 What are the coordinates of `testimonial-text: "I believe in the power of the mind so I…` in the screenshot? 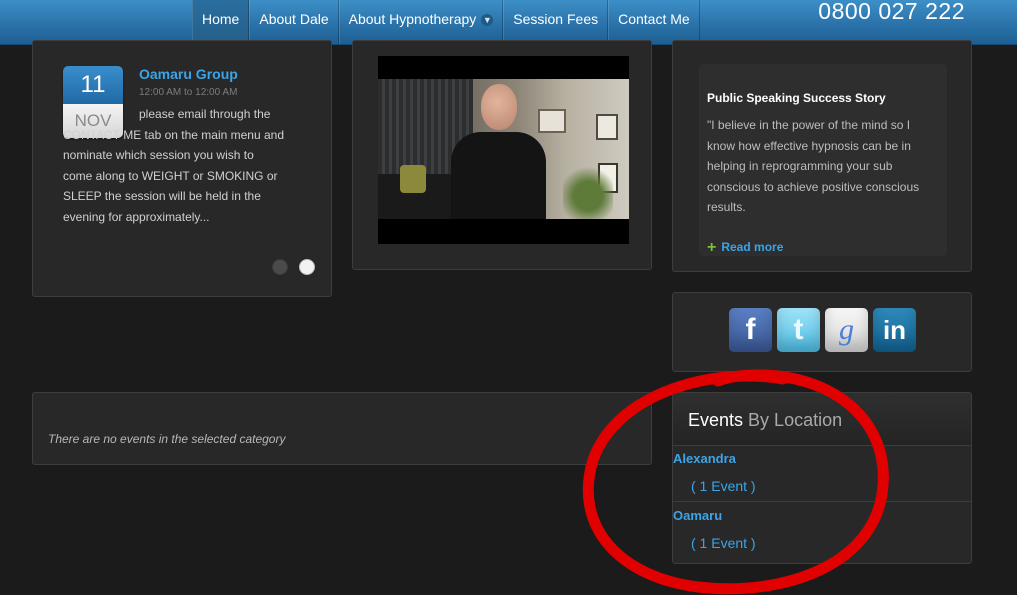 It's located at (813, 166).